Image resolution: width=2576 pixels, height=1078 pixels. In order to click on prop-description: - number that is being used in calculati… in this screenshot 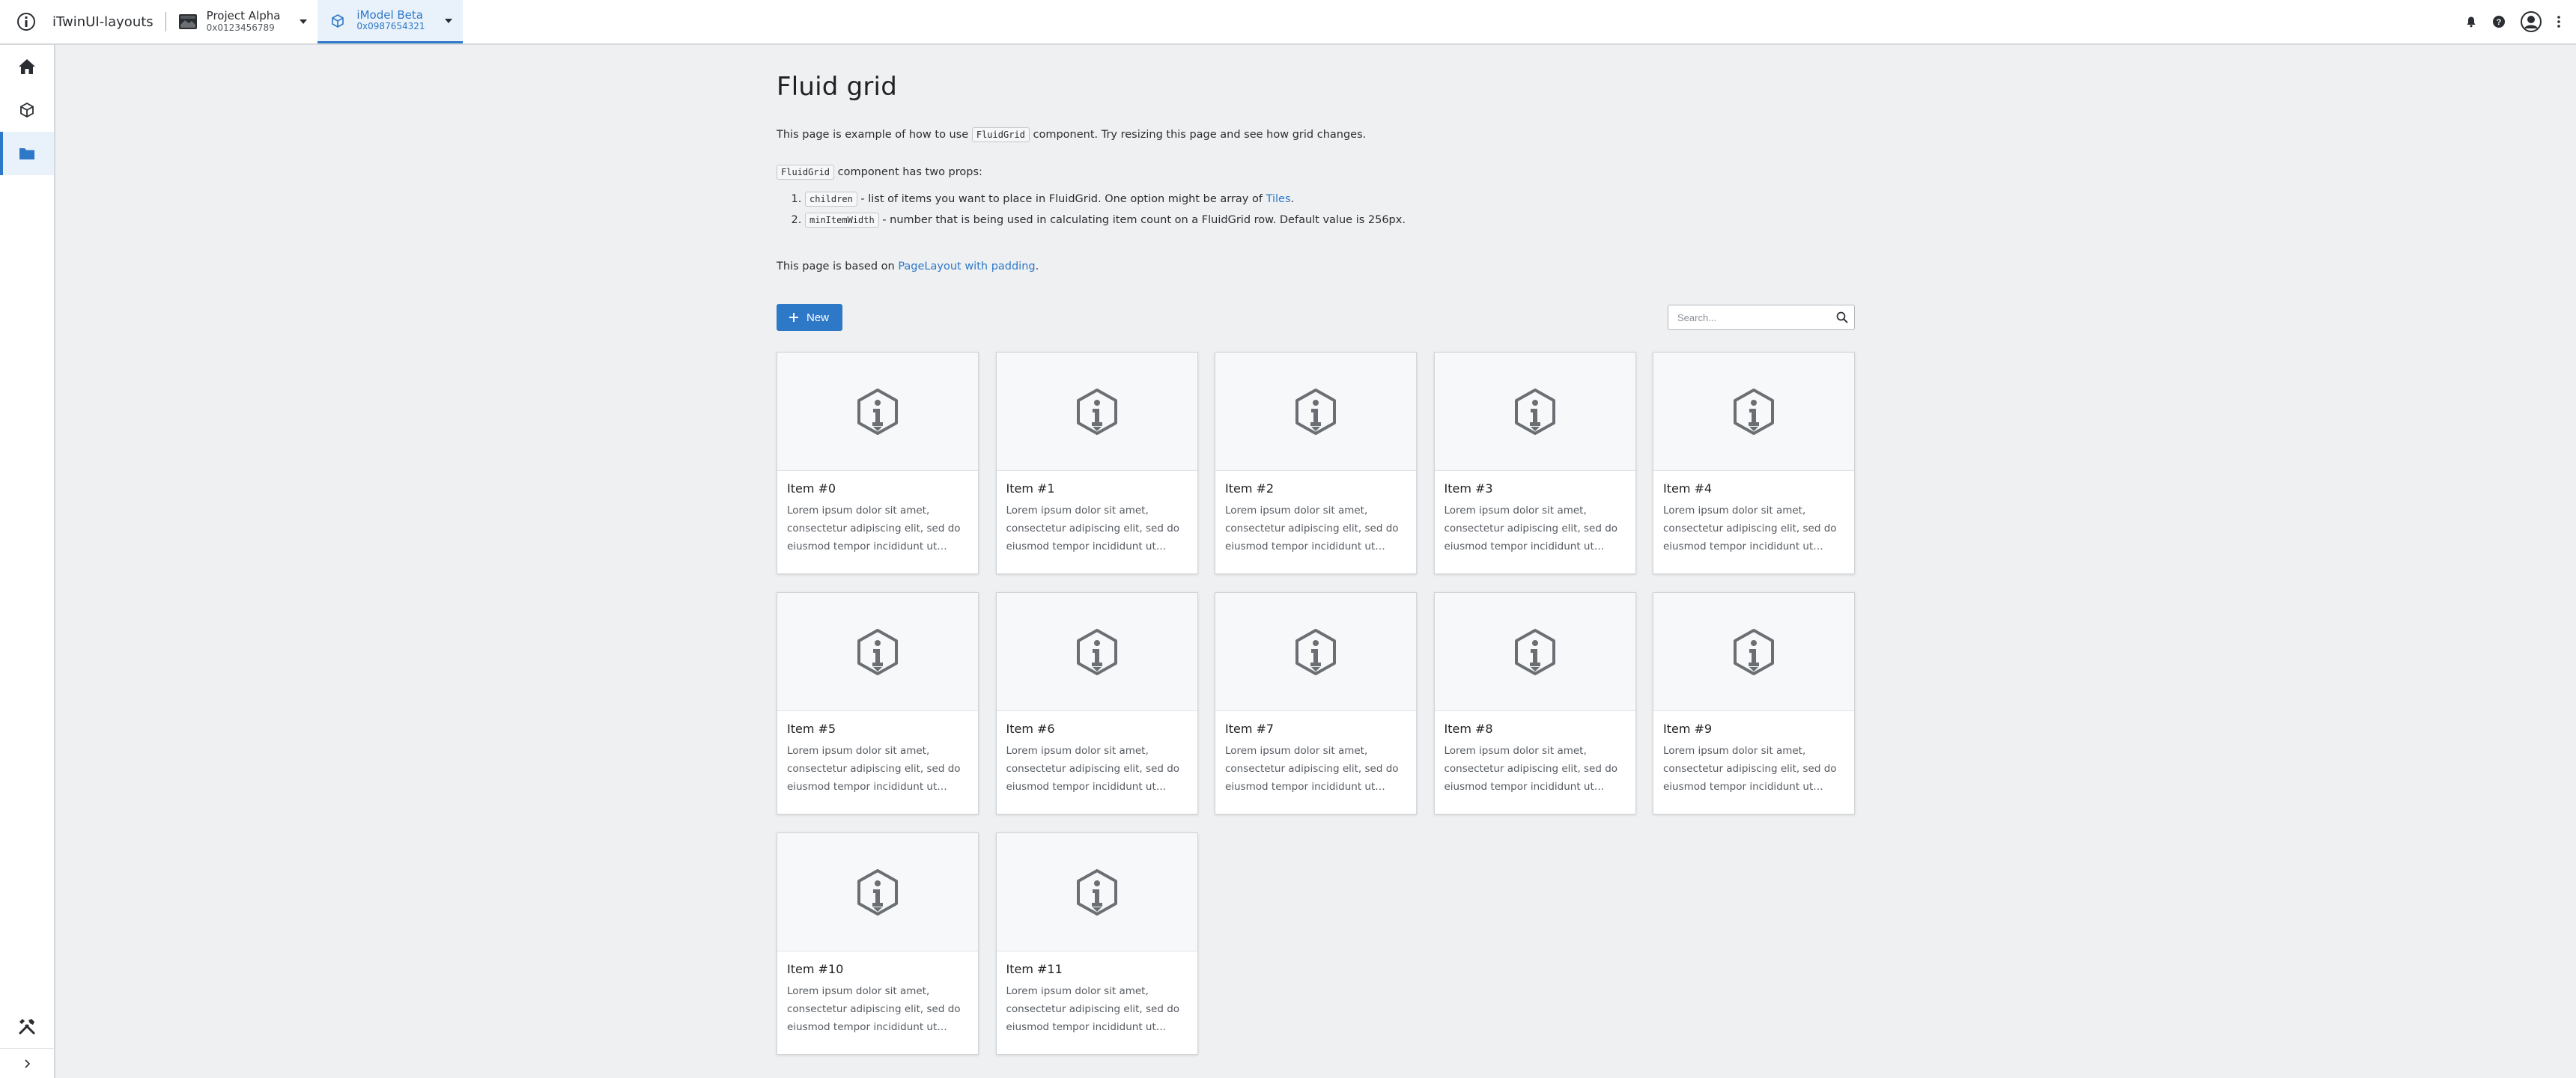, I will do `click(1142, 220)`.